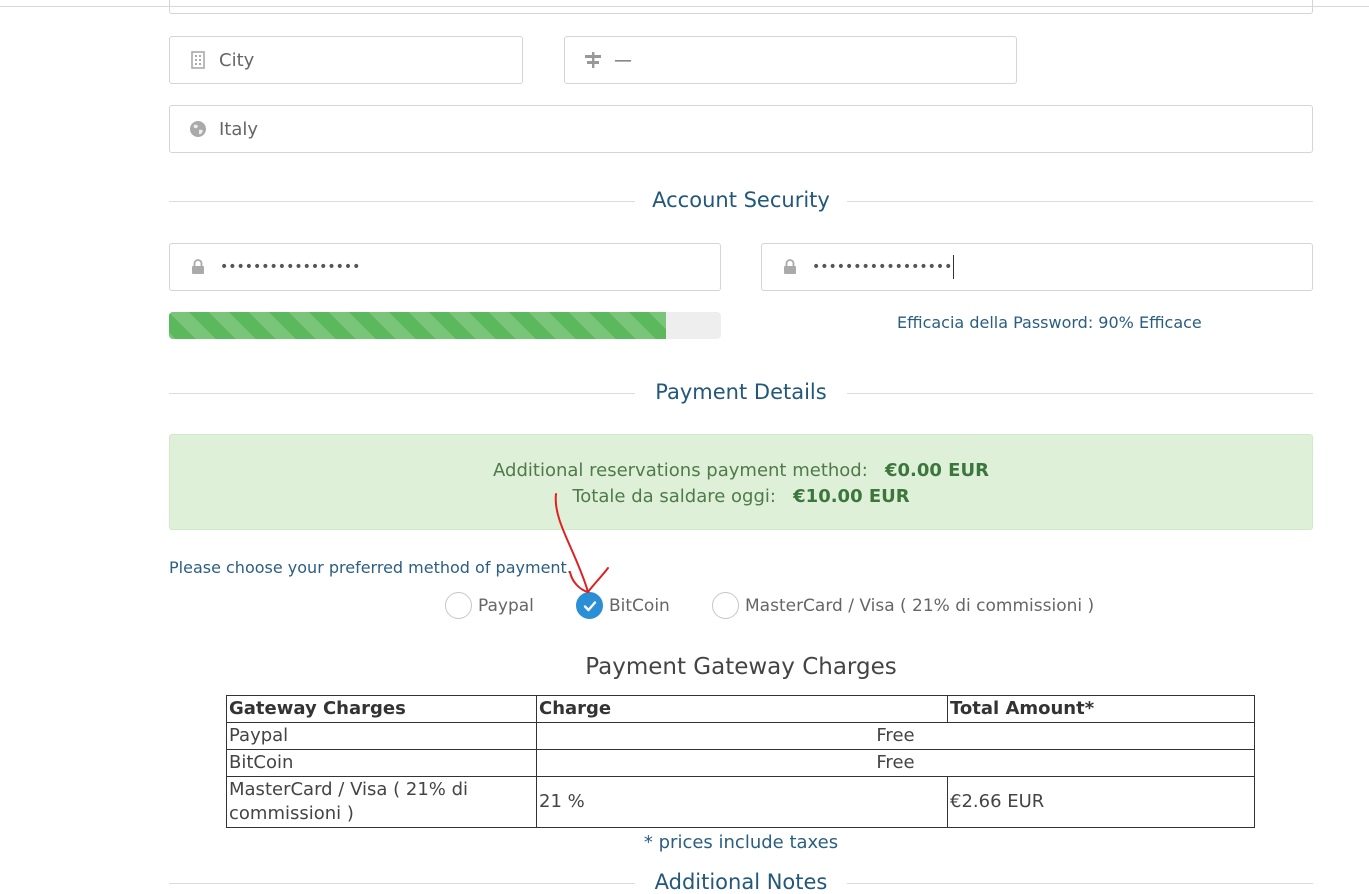 The width and height of the screenshot is (1369, 894). Describe the element at coordinates (851, 496) in the screenshot. I see `summary-line-2-value: €10.00 EUR` at that location.